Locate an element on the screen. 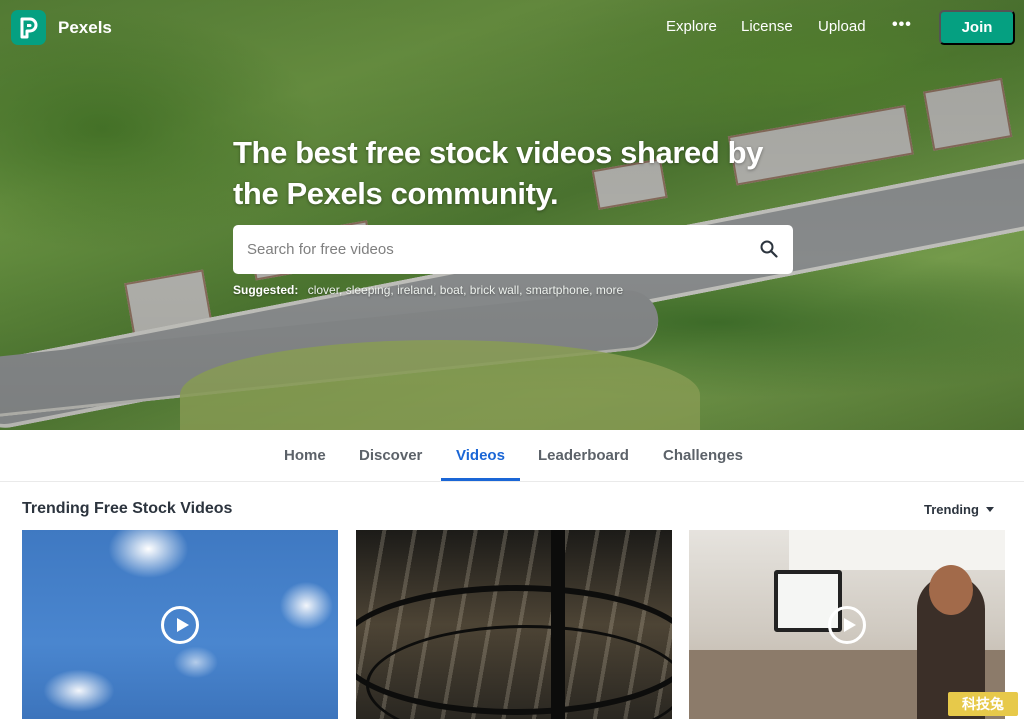  tab-leaderboard: Leaderboard is located at coordinates (583, 455).